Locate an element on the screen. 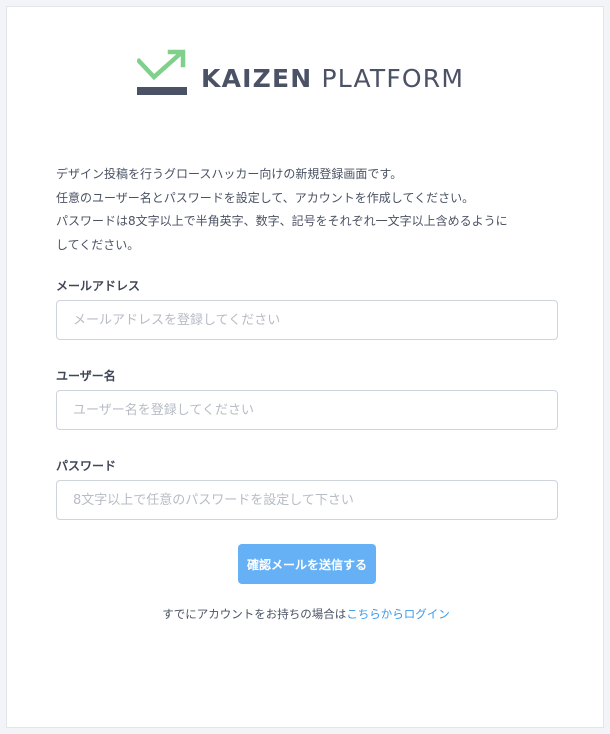 Image resolution: width=610 pixels, height=734 pixels. brand-logo: KAIZEN PLATFORM is located at coordinates (300, 75).